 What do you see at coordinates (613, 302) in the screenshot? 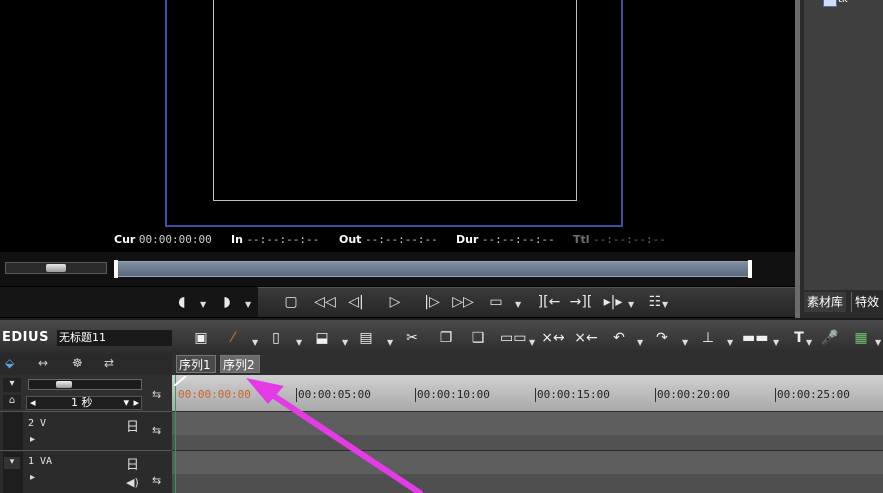
I see `split-edit-icon: ▸|▸` at bounding box center [613, 302].